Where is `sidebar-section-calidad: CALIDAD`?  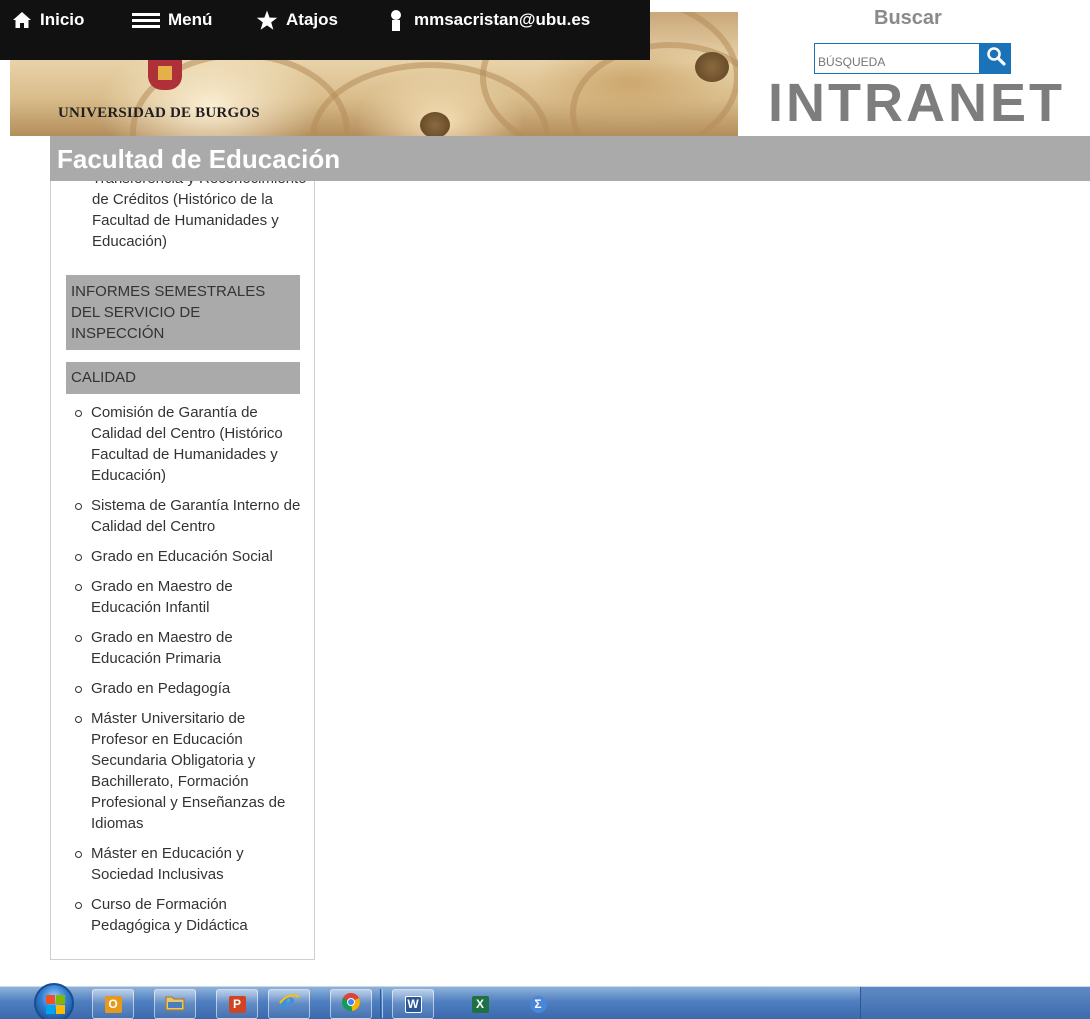
sidebar-section-calidad: CALIDAD is located at coordinates (183, 378).